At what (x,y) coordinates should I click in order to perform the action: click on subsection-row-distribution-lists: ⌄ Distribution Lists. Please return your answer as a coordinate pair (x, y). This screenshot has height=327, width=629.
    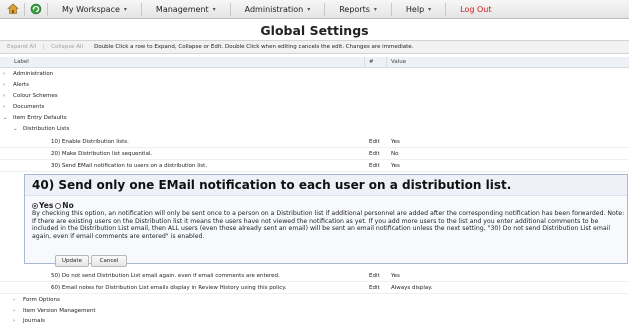
    Looking at the image, I should click on (314, 129).